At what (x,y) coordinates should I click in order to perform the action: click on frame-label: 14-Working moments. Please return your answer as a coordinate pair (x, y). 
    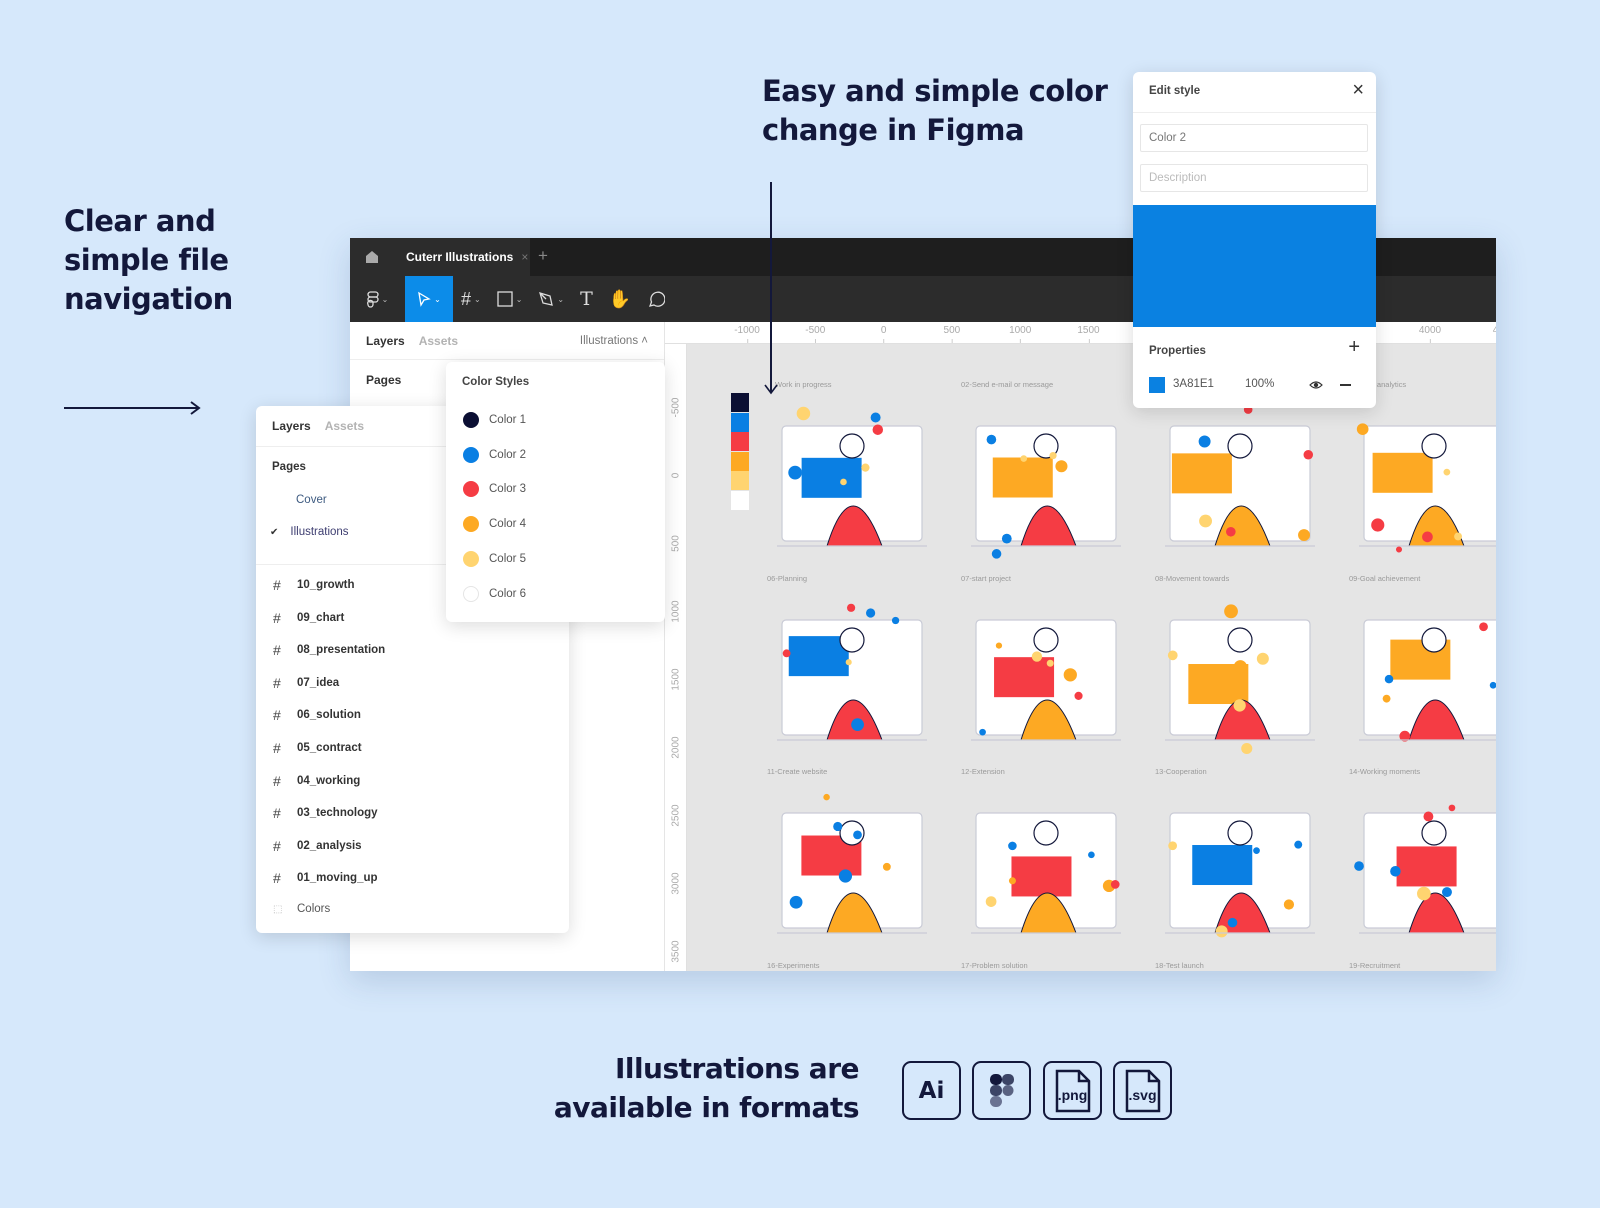
    Looking at the image, I should click on (1384, 771).